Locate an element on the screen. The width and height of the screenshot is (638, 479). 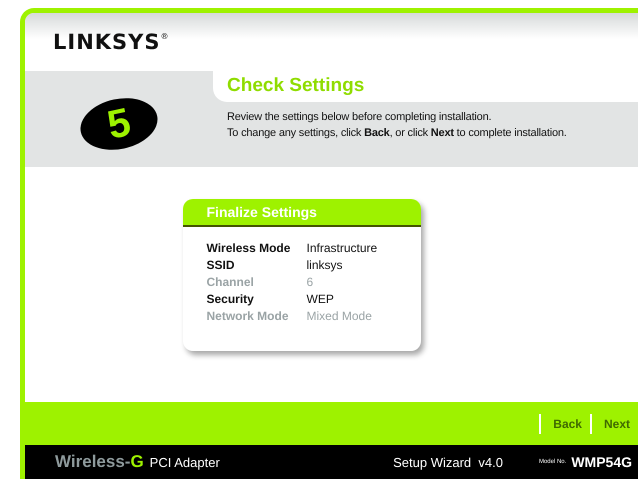
setting-label: Channel is located at coordinates (230, 282).